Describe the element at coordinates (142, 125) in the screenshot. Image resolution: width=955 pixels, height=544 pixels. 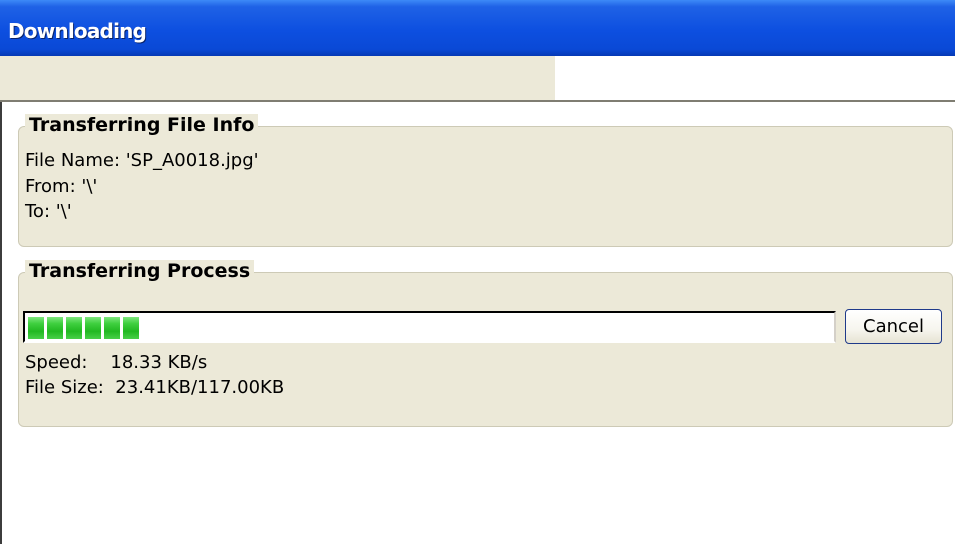
I see `file-info-legend: Transferring File Info` at that location.